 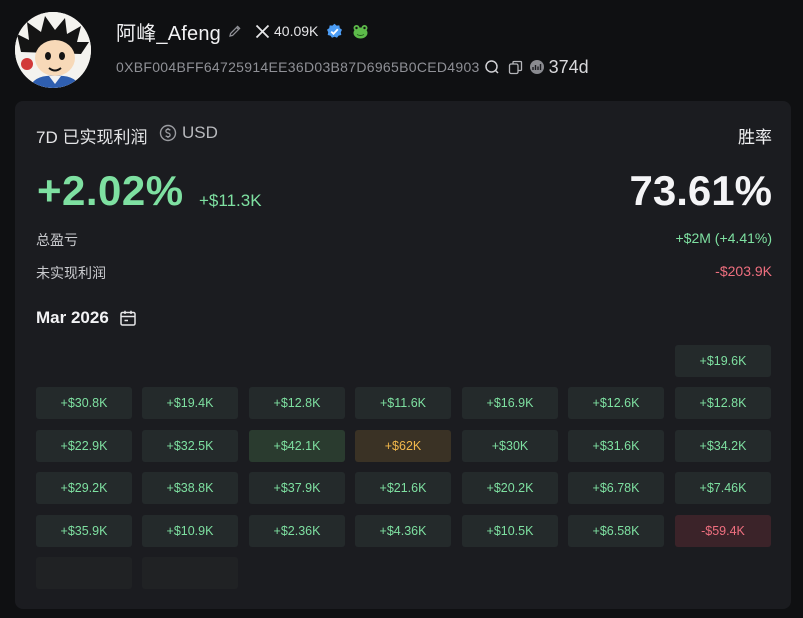 I want to click on copy-icon, so click(x=515, y=67).